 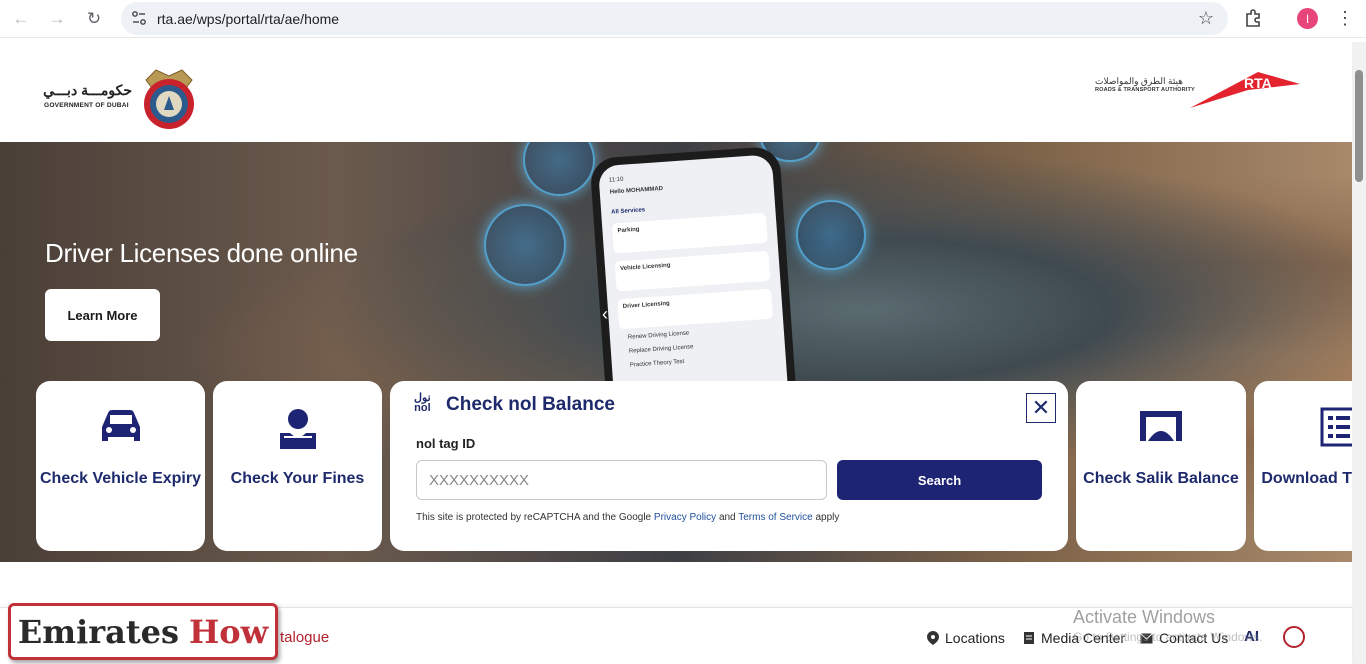 What do you see at coordinates (422, 408) in the screenshot?
I see `nol-logo-english: nol` at bounding box center [422, 408].